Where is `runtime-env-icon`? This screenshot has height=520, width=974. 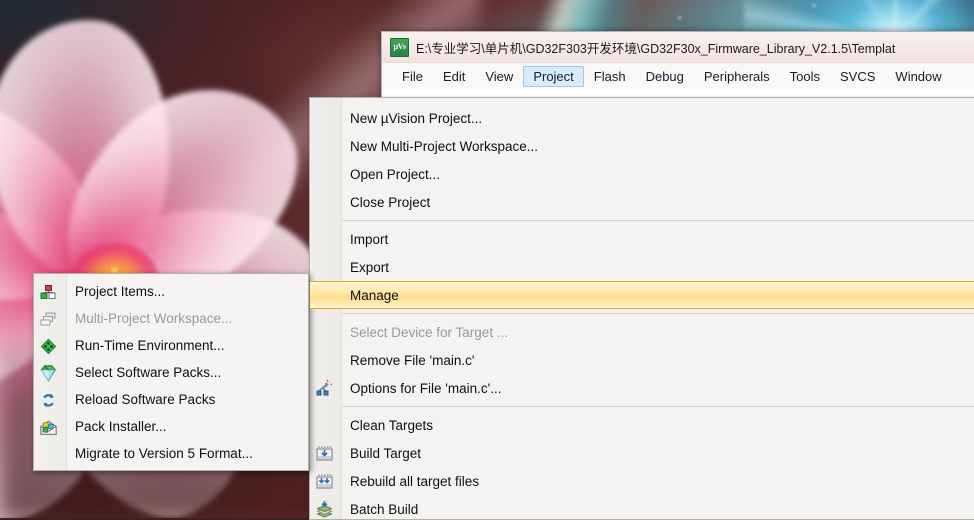
runtime-env-icon is located at coordinates (48, 346).